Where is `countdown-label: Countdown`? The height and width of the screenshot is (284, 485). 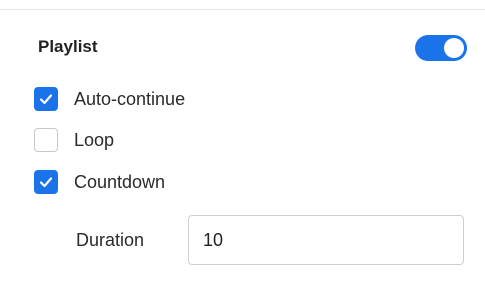
countdown-label: Countdown is located at coordinates (120, 182).